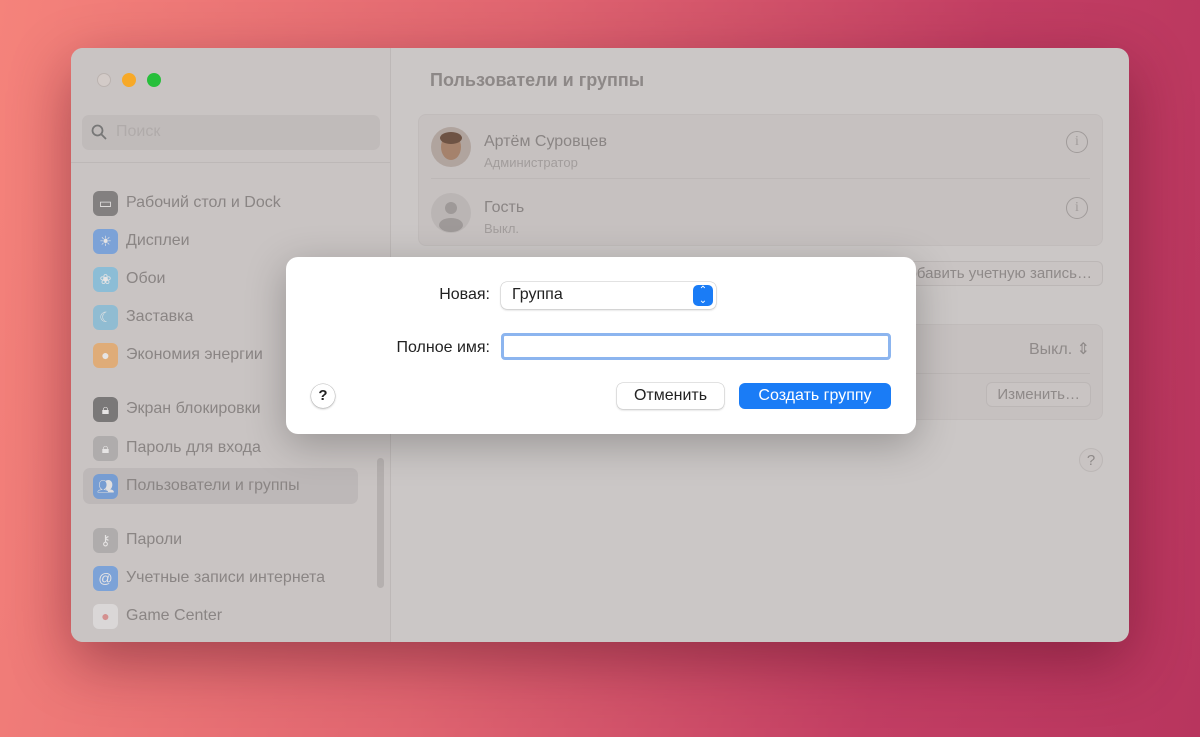  What do you see at coordinates (193, 408) in the screenshot?
I see `sidebar-item-label: Экран блокировки` at bounding box center [193, 408].